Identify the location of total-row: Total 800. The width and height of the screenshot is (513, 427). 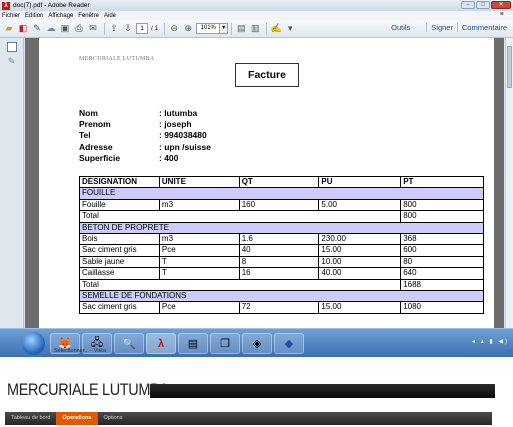
(281, 216).